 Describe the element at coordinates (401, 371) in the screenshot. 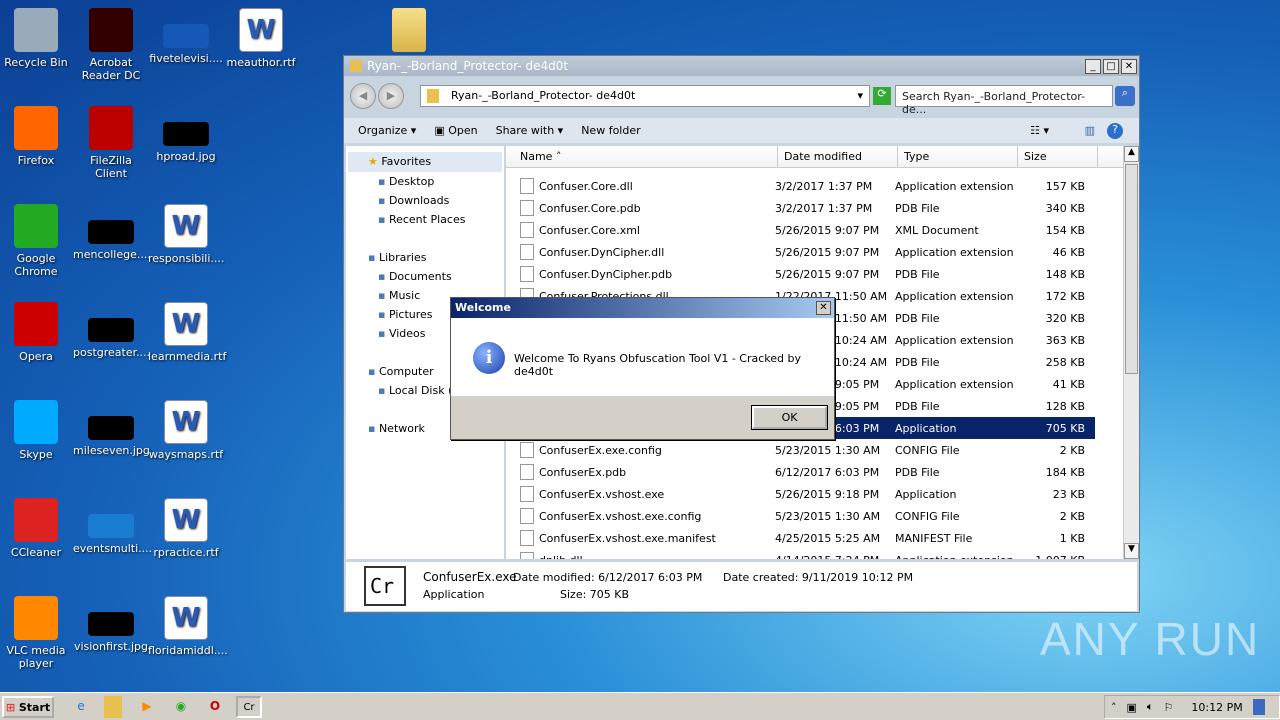

I see `nav-item-computer: ▪ Computer` at that location.